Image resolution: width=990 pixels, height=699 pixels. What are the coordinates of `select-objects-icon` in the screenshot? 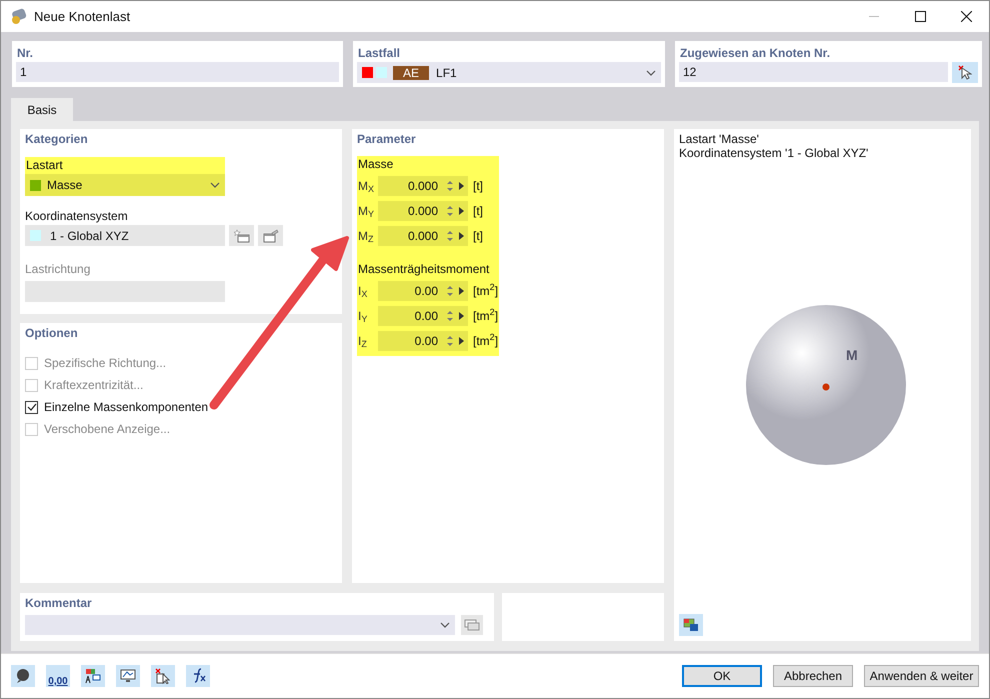 It's located at (163, 676).